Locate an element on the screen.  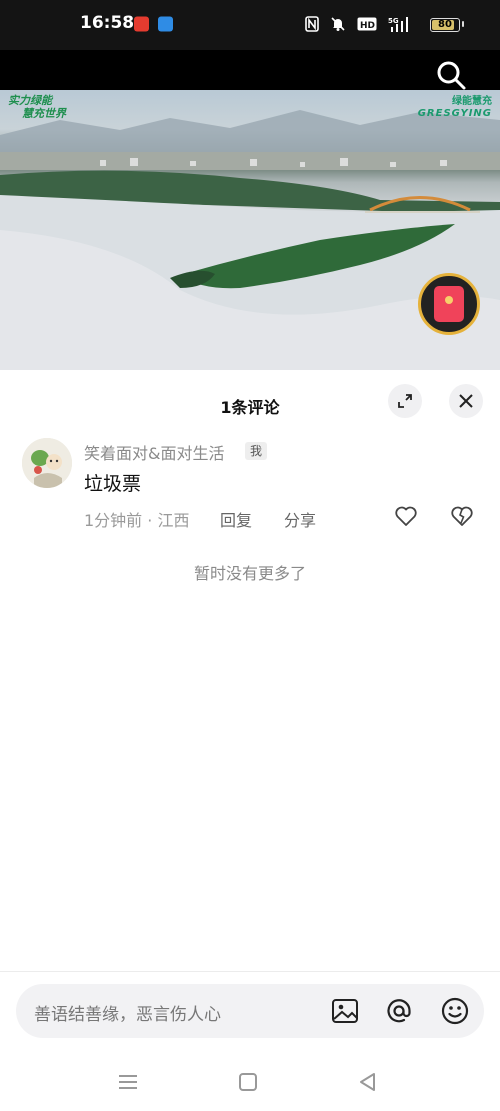
comment-input: 善语结善缘，恶言伤人心 is located at coordinates (250, 1011).